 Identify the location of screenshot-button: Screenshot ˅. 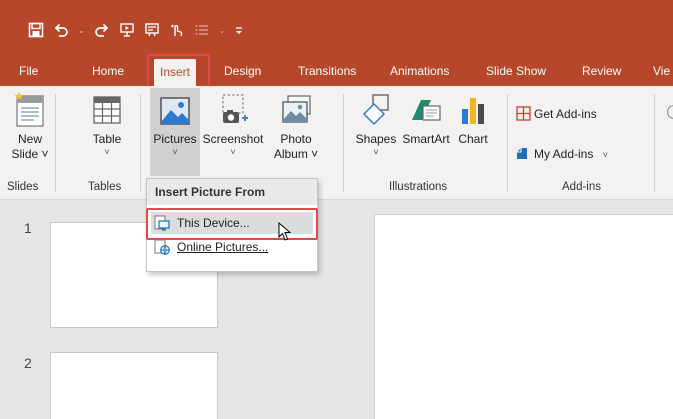
(233, 124).